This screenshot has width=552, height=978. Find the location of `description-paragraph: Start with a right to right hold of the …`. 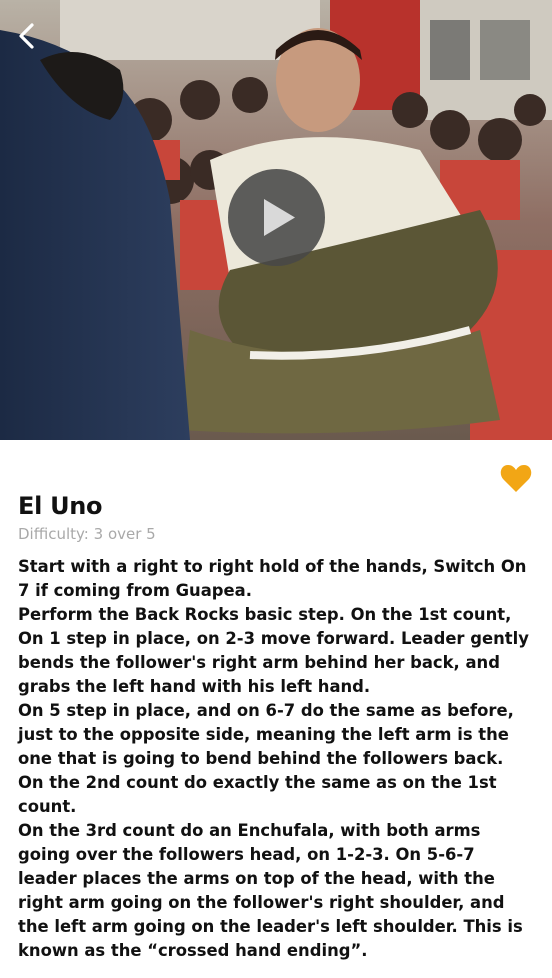

description-paragraph: Start with a right to right hold of the … is located at coordinates (272, 578).